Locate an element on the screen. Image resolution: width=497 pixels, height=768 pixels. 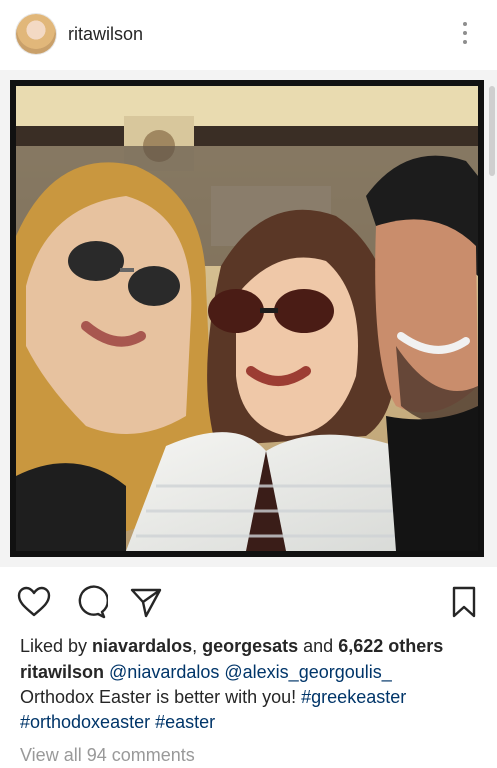
bookmark-icon is located at coordinates (464, 602).